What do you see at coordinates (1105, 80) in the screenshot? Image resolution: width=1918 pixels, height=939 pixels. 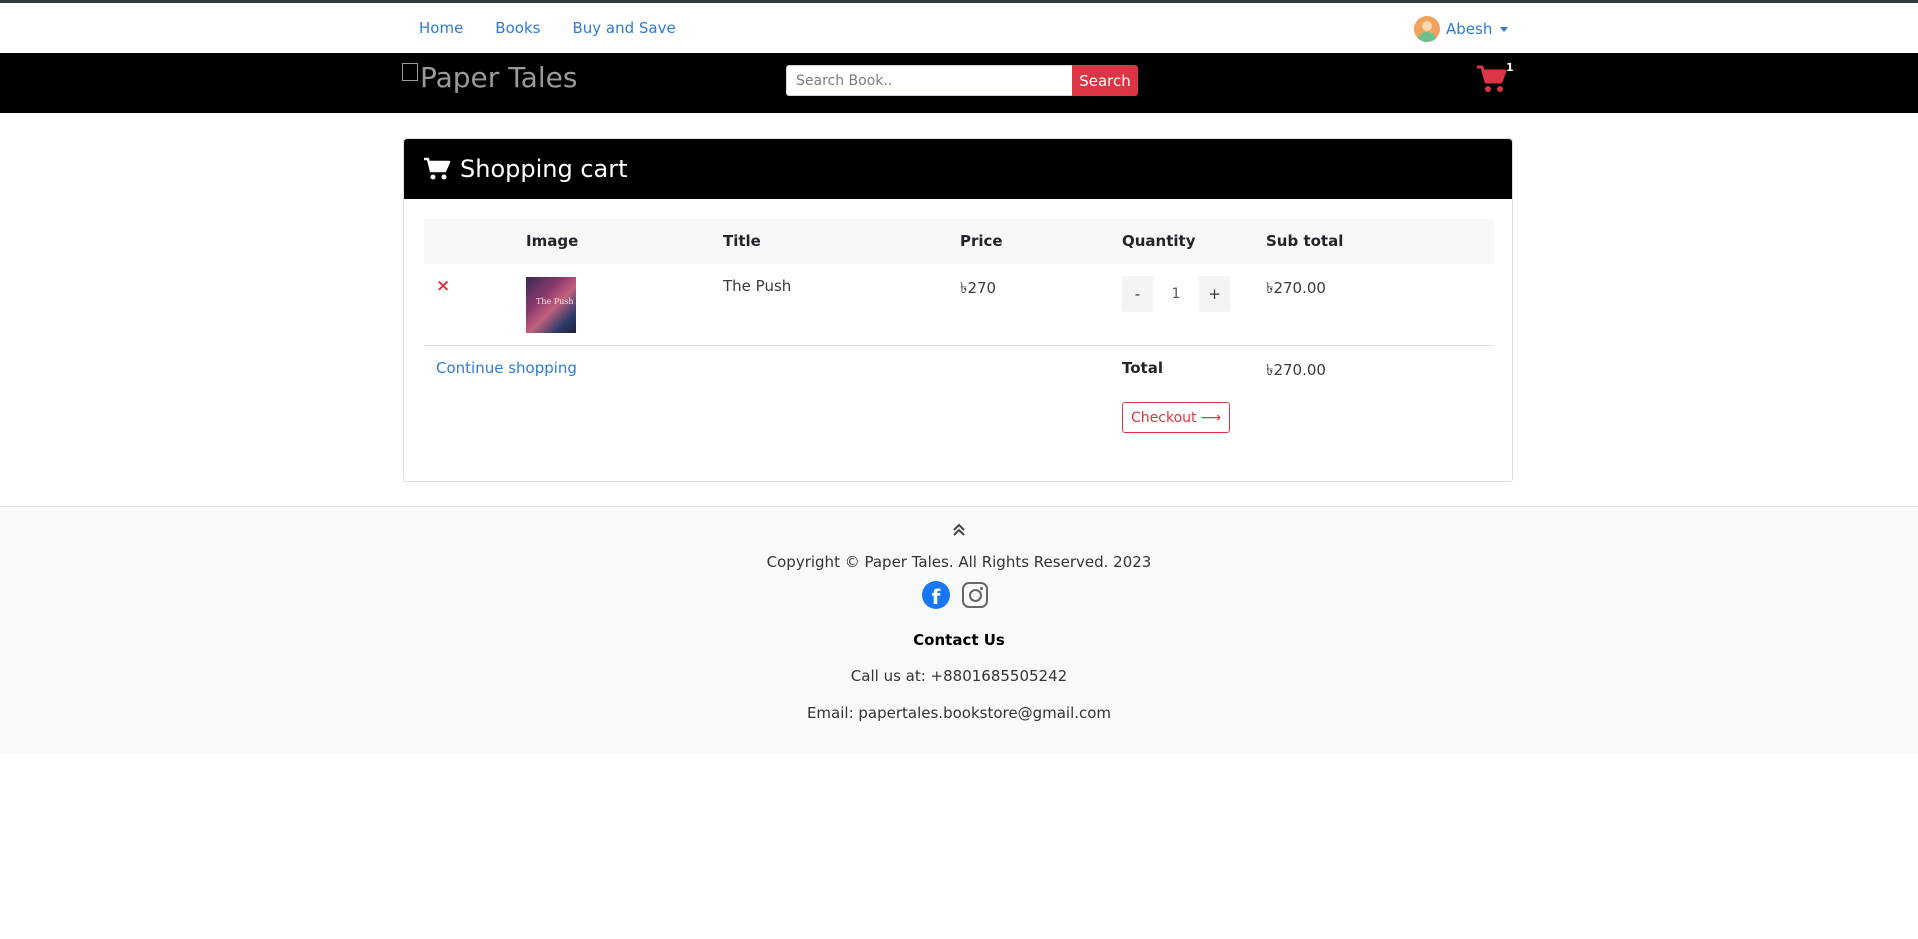 I see `search-button: Search` at bounding box center [1105, 80].